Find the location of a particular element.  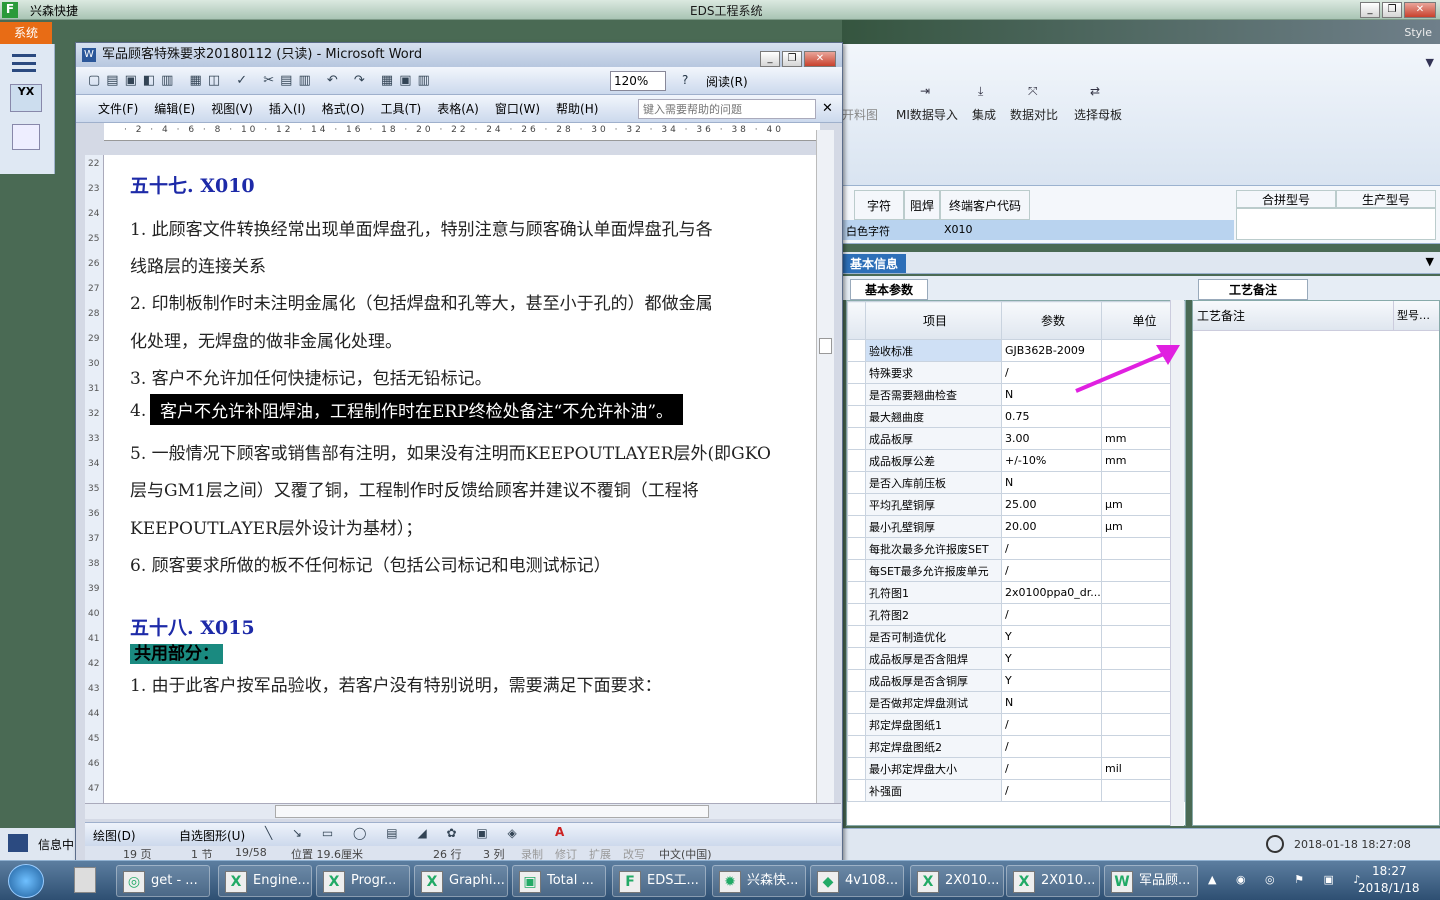

menu-insert: 插入(I) is located at coordinates (287, 109).